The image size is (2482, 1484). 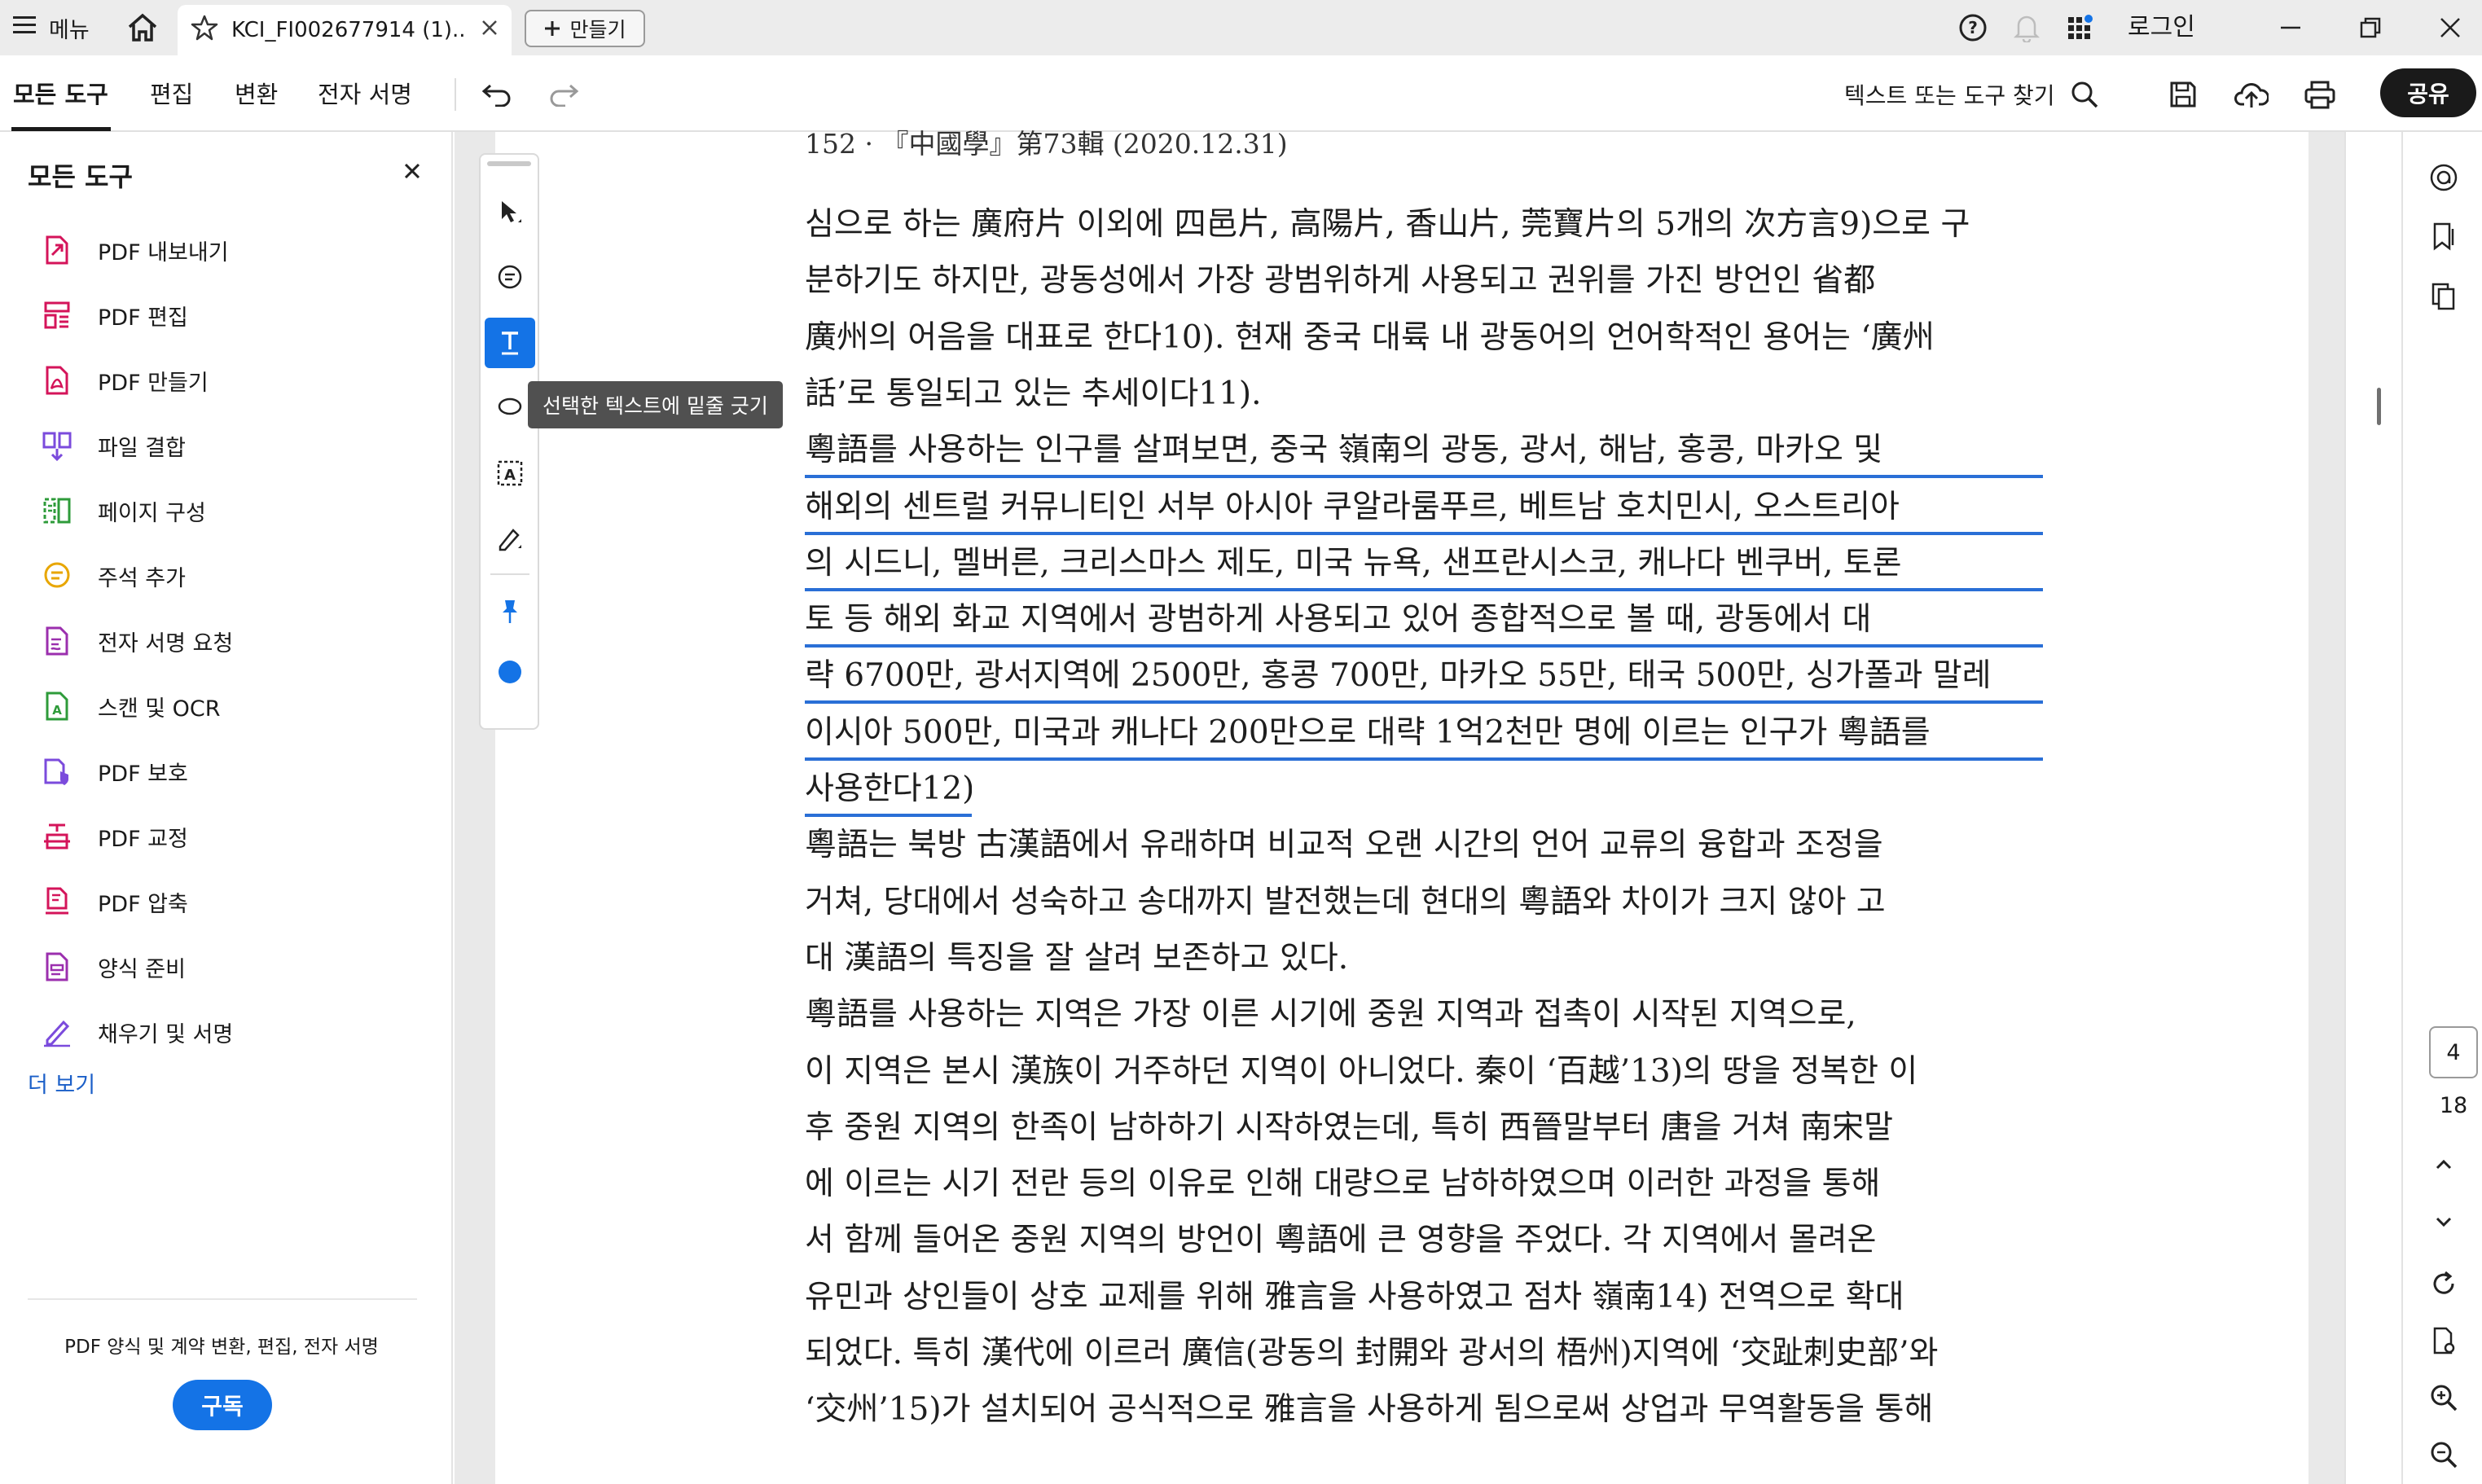 What do you see at coordinates (57, 445) in the screenshot?
I see `combine-files-icon` at bounding box center [57, 445].